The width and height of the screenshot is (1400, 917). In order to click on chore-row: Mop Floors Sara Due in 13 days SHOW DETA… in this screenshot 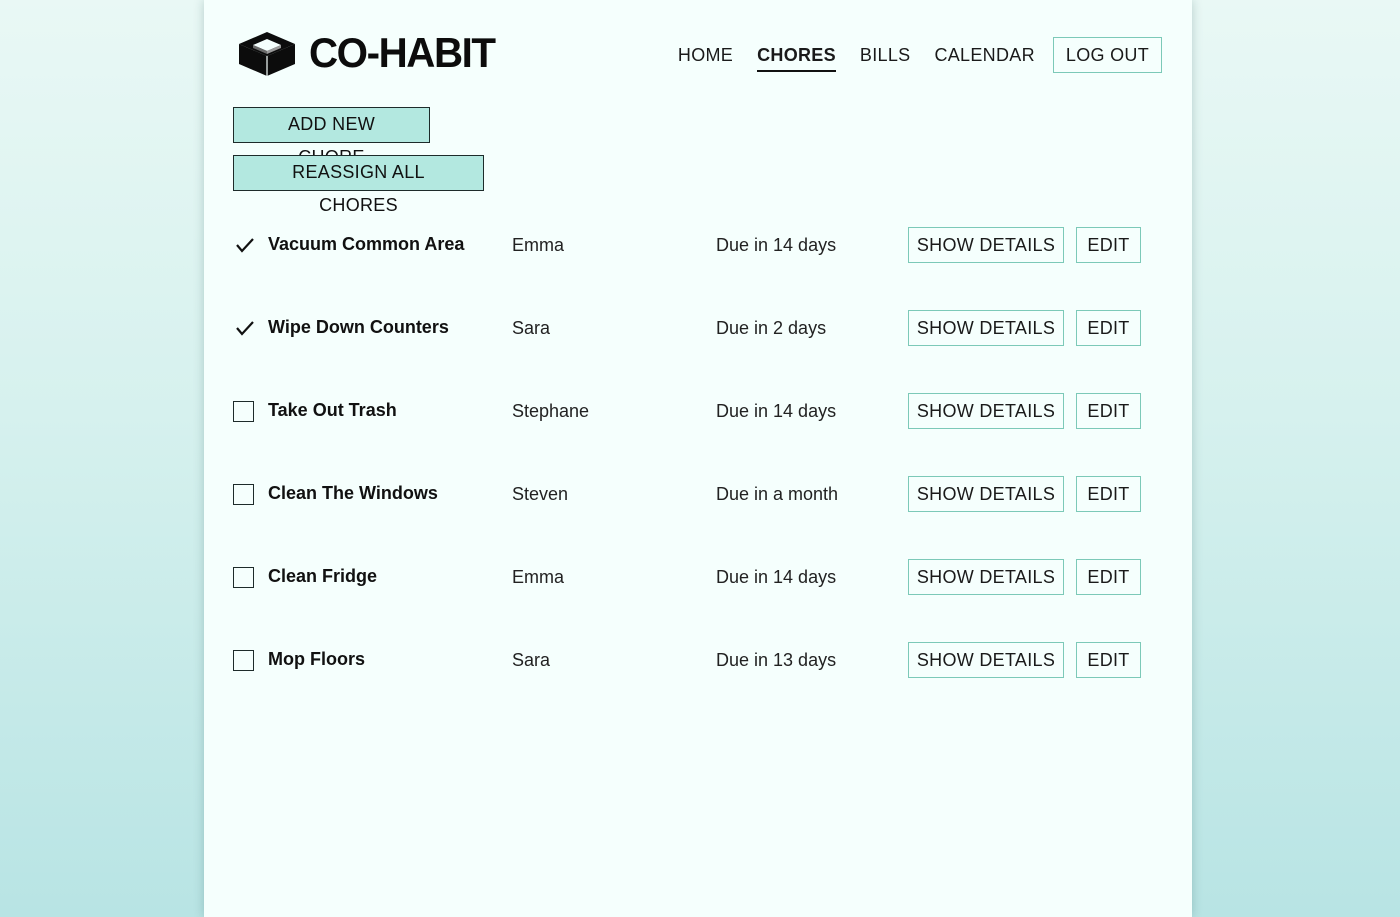, I will do `click(693, 681)`.